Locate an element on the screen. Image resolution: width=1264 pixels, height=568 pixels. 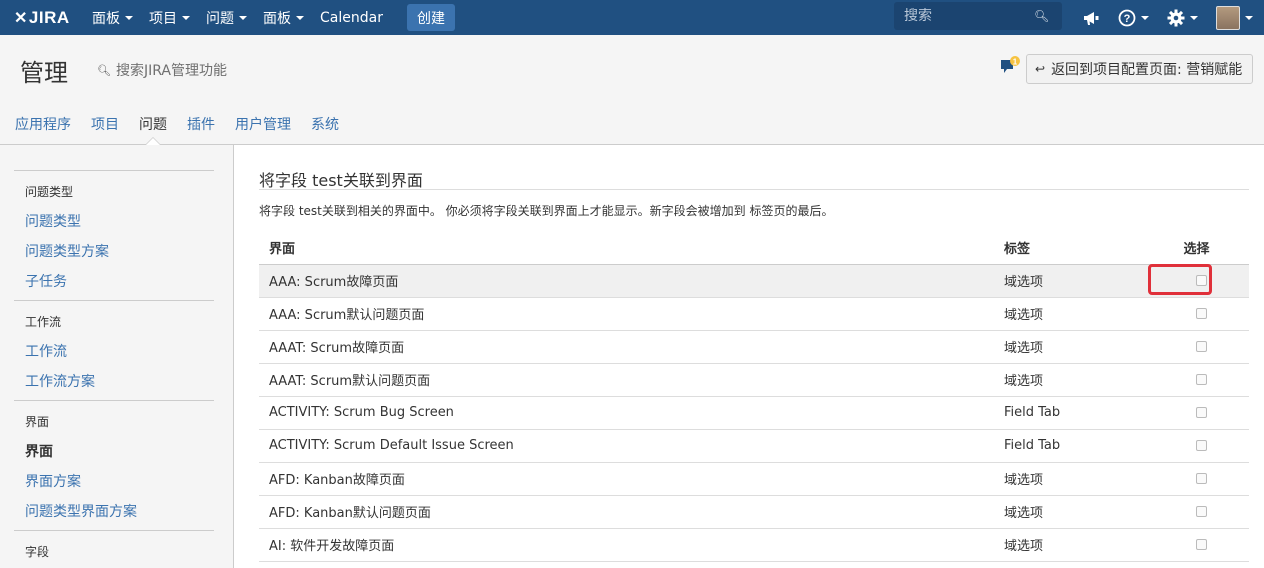
nav-dashboards: 面板 is located at coordinates (112, 17).